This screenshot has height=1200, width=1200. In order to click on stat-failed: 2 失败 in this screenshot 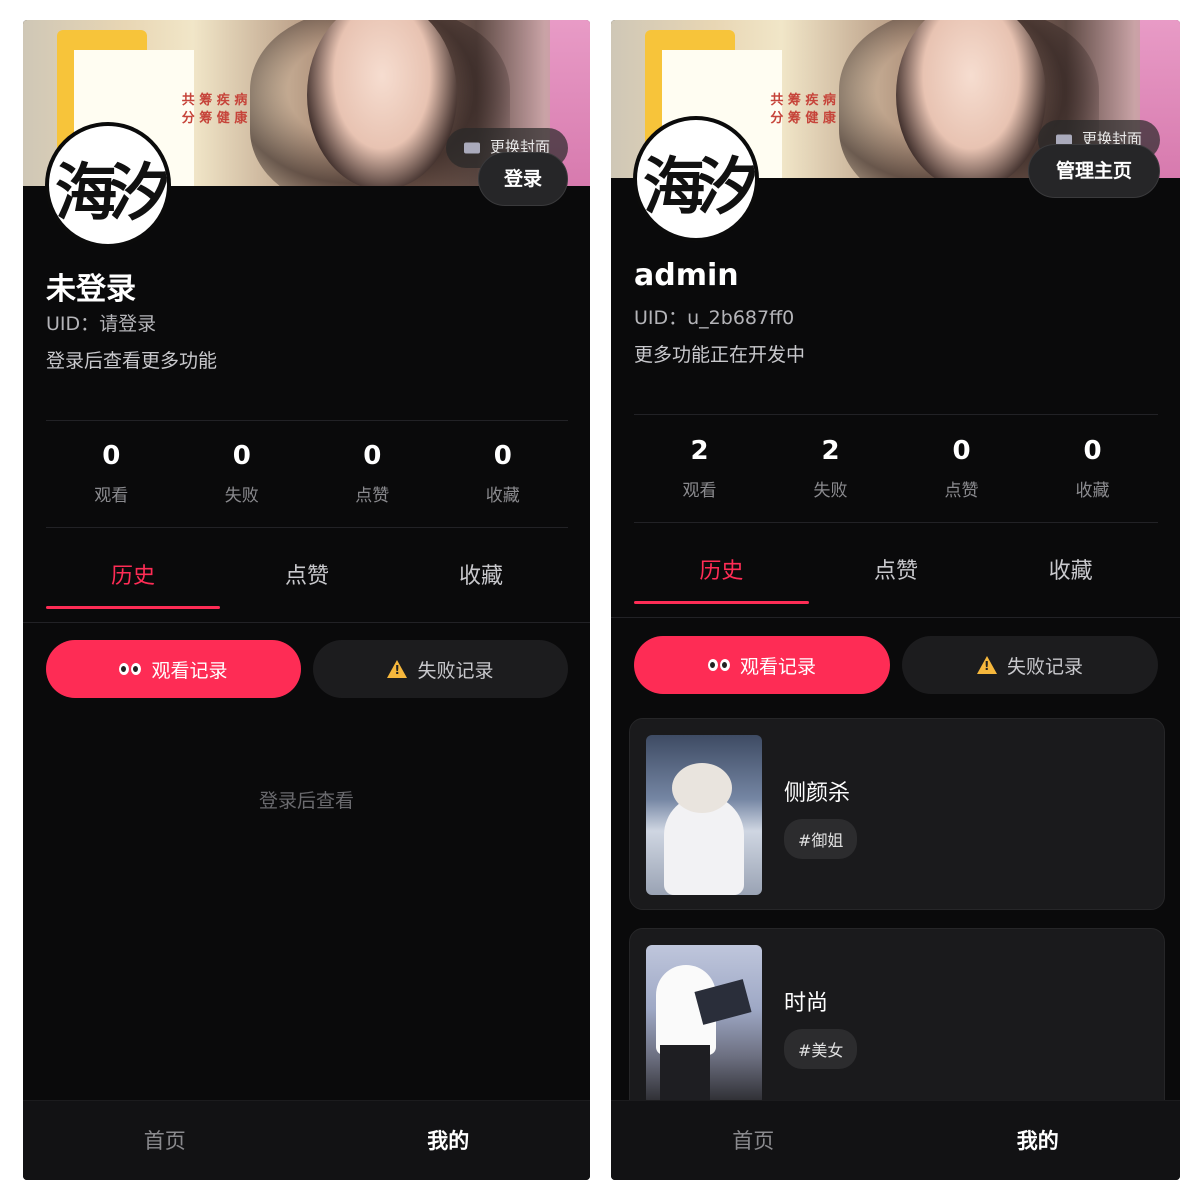, I will do `click(830, 469)`.